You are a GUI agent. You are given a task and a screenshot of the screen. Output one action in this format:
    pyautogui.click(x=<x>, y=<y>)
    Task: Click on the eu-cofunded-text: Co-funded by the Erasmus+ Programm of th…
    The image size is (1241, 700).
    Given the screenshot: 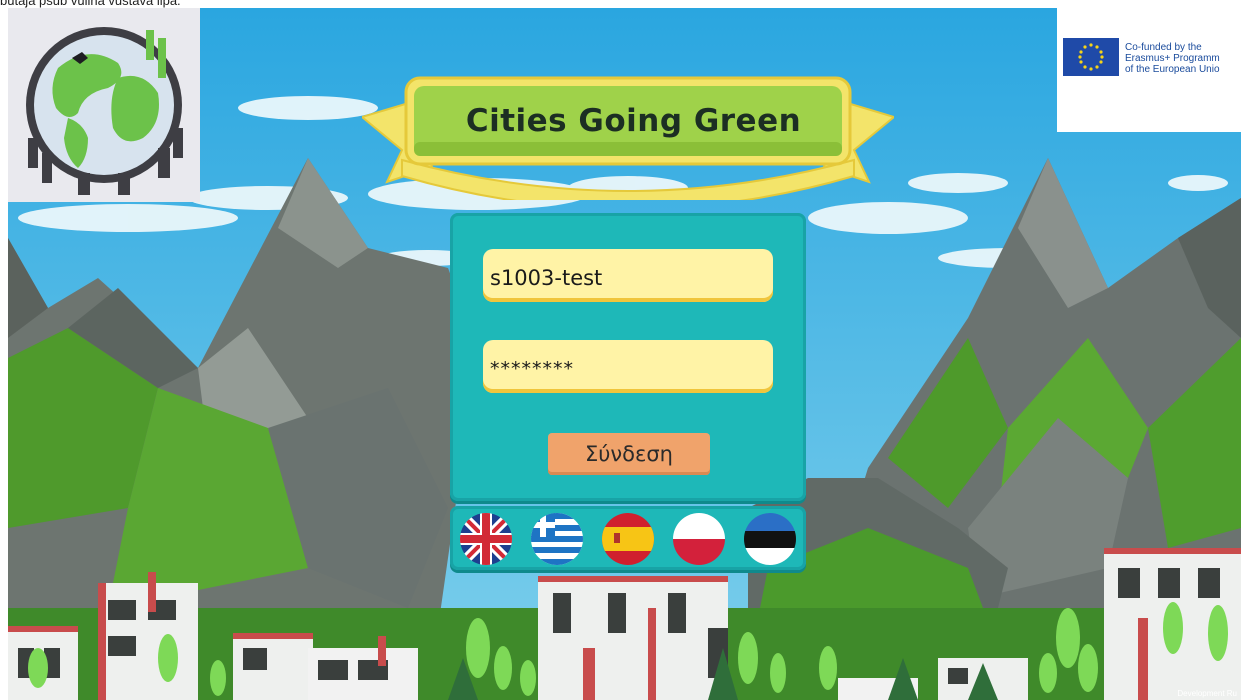 What is the action you would take?
    pyautogui.click(x=1172, y=58)
    